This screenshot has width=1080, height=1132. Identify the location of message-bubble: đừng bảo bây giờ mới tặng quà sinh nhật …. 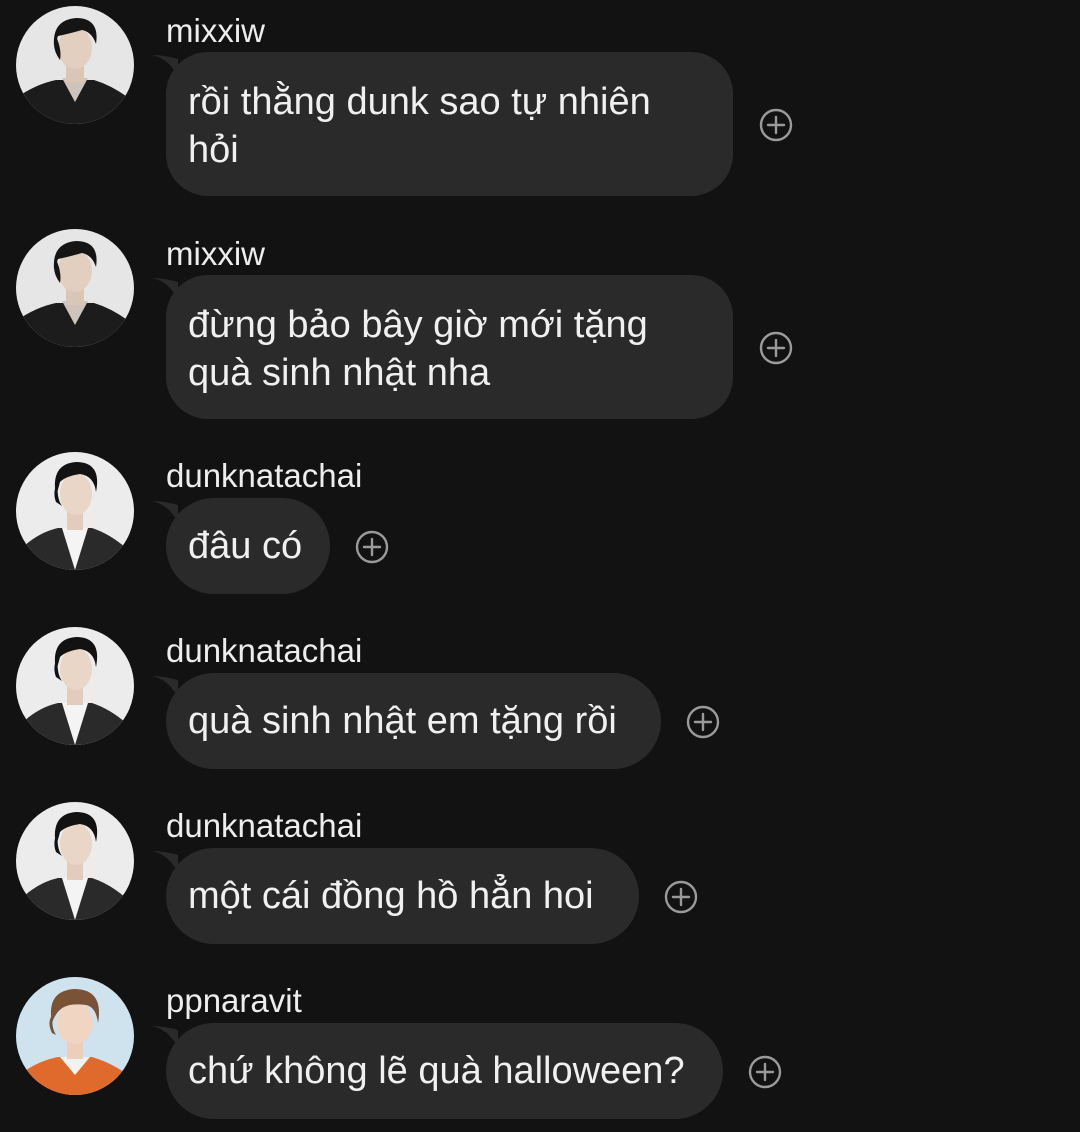
(449, 347).